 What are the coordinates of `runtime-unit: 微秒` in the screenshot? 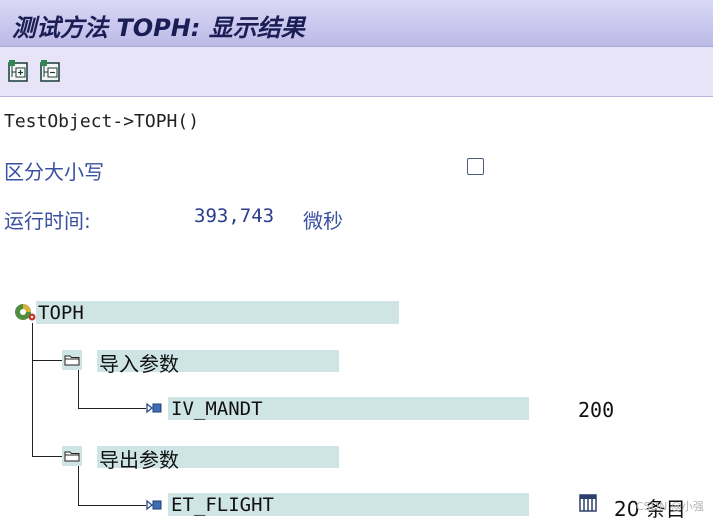 It's located at (323, 221).